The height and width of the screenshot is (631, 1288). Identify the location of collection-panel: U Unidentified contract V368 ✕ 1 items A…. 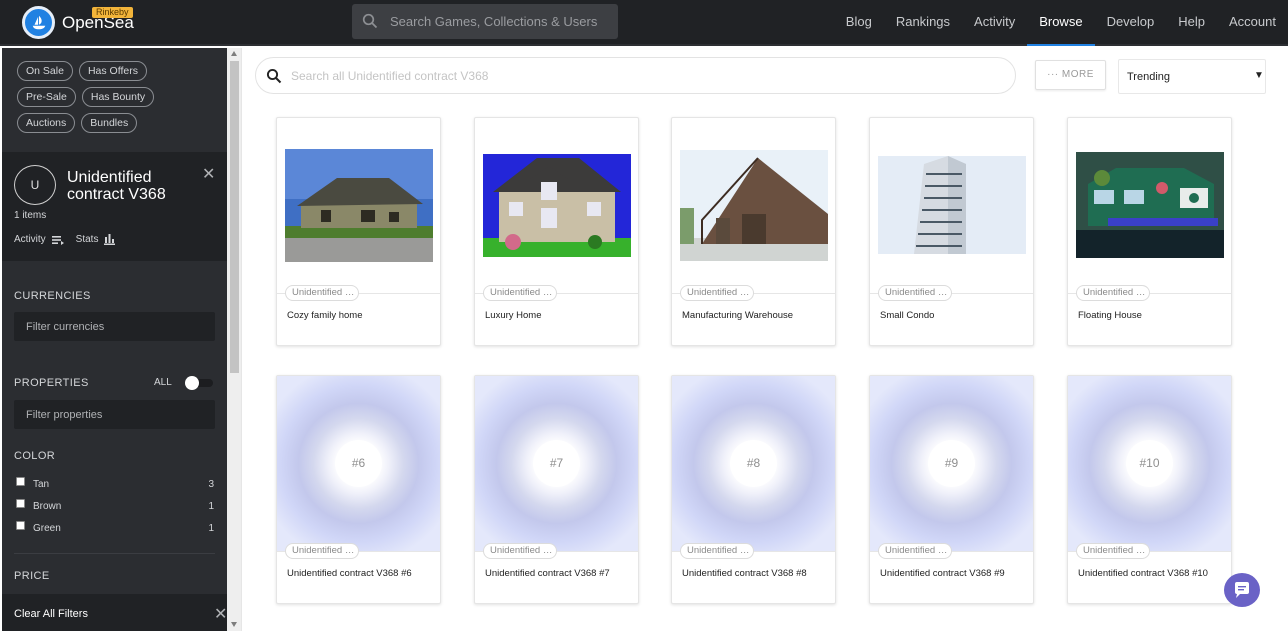
(114, 206).